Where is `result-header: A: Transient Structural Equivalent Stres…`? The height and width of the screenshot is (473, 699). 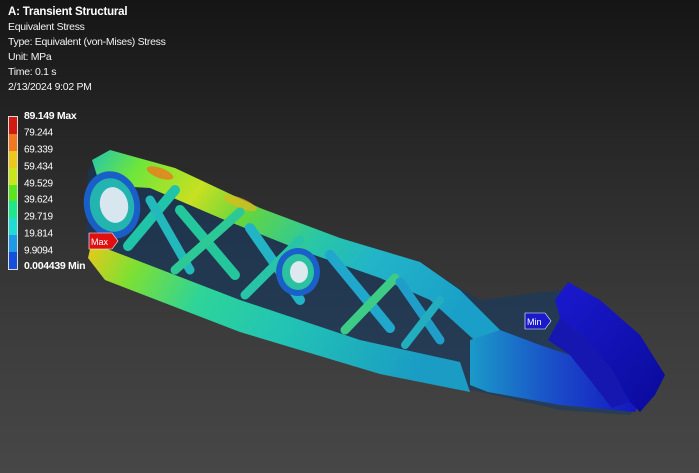
result-header: A: Transient Structural Equivalent Stres… is located at coordinates (87, 50).